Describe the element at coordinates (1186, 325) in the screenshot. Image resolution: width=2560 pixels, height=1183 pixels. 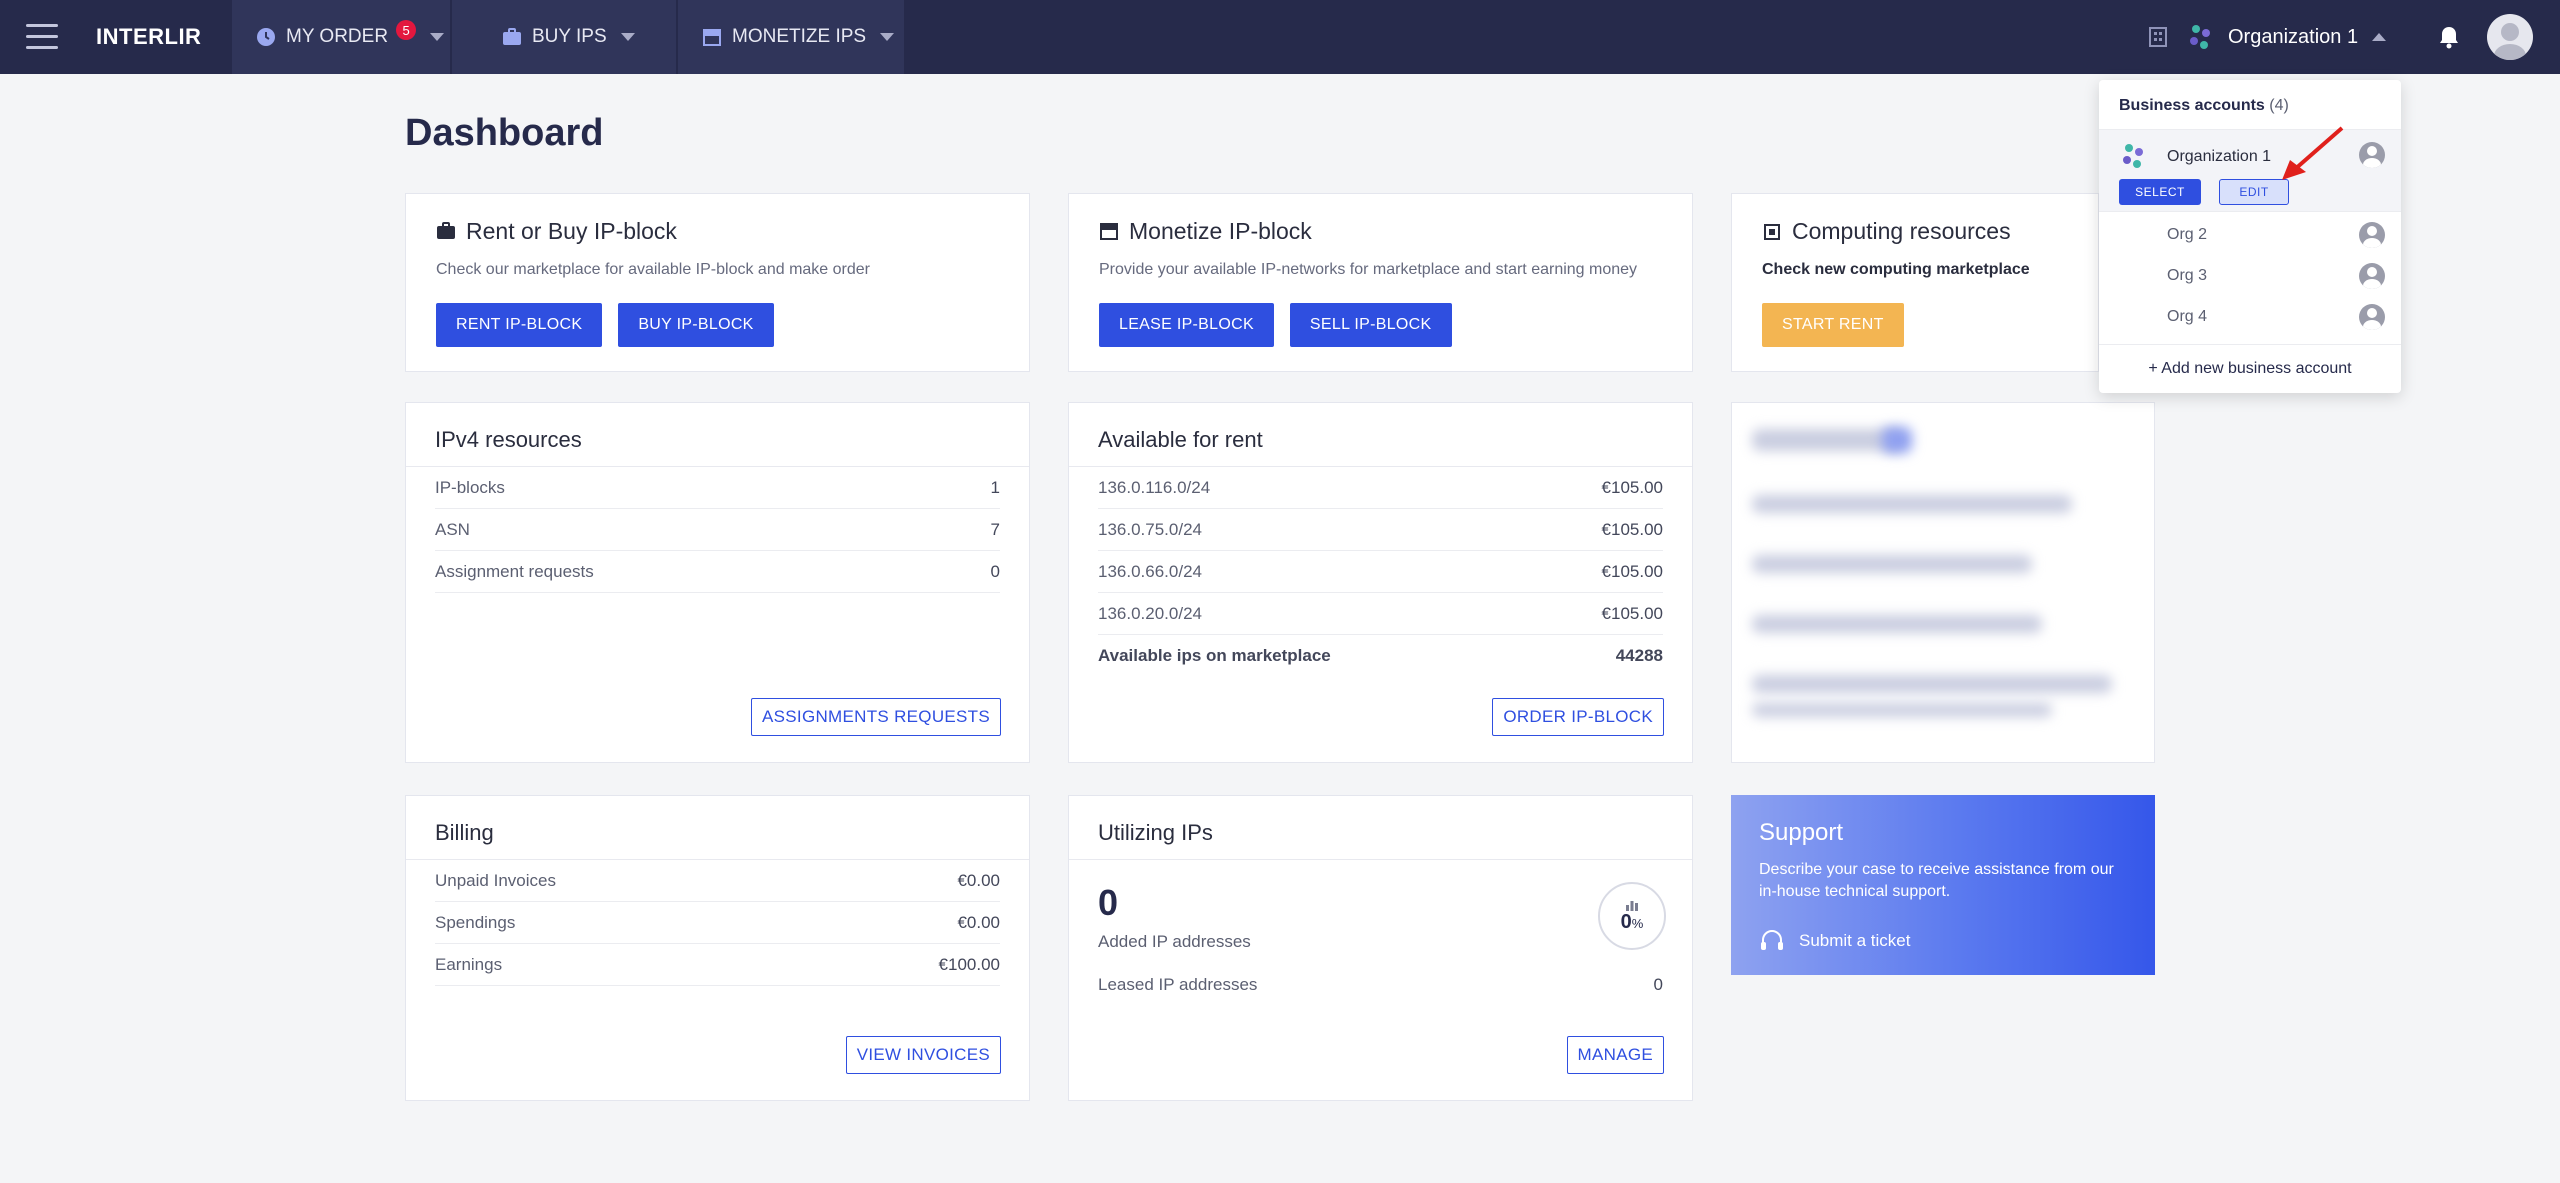
I see `lease-ip-block-button: LEASE IP-BLOCK` at that location.